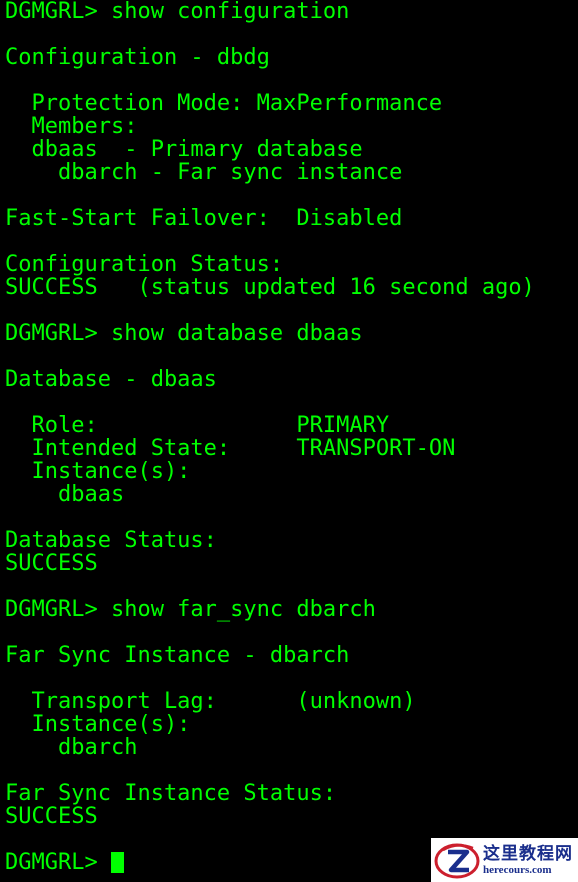 The height and width of the screenshot is (882, 578). Describe the element at coordinates (290, 540) in the screenshot. I see `terminal-line: Database Status:` at that location.